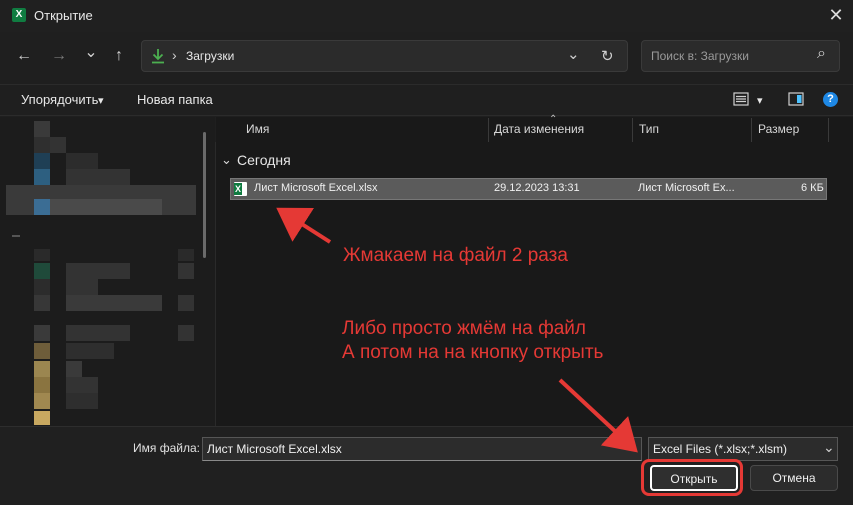 The height and width of the screenshot is (505, 853). What do you see at coordinates (473, 352) in the screenshot?
I see `annotation-text-click-open: А потом на на кнопку открыть` at bounding box center [473, 352].